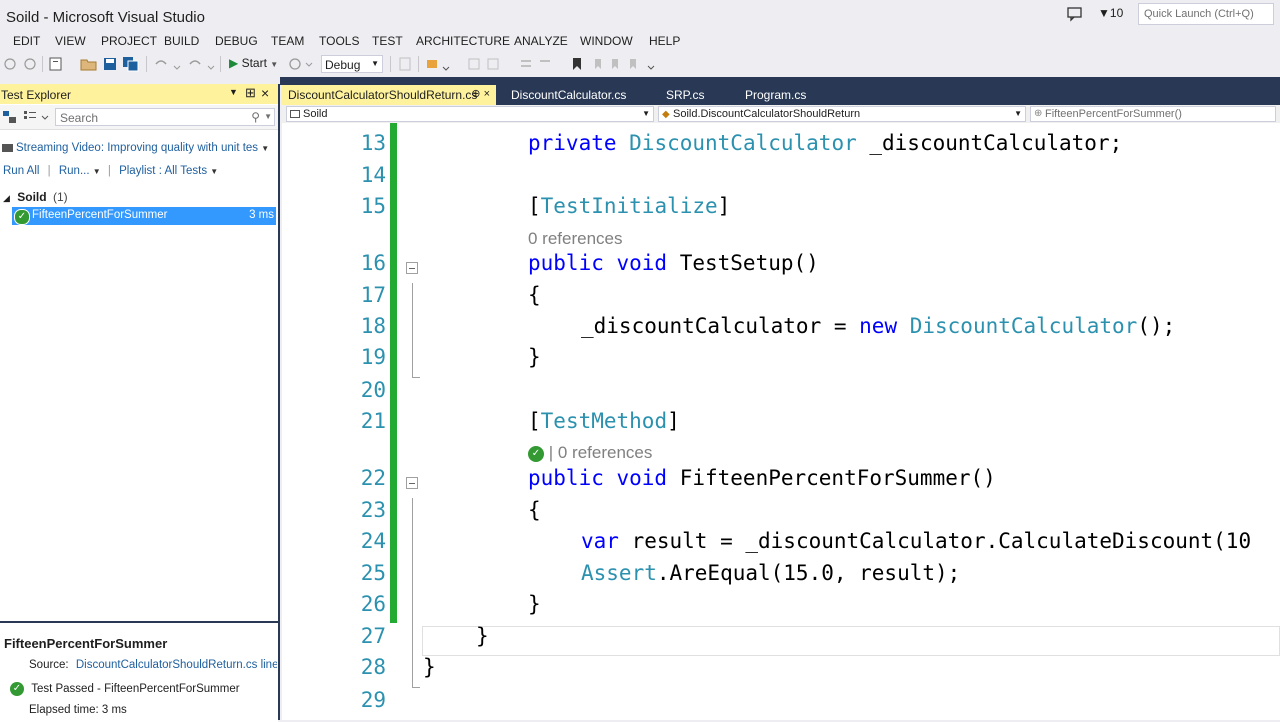  Describe the element at coordinates (1153, 114) in the screenshot. I see `member-dropdown: ⊕ FifteenPercentForSummer()` at that location.